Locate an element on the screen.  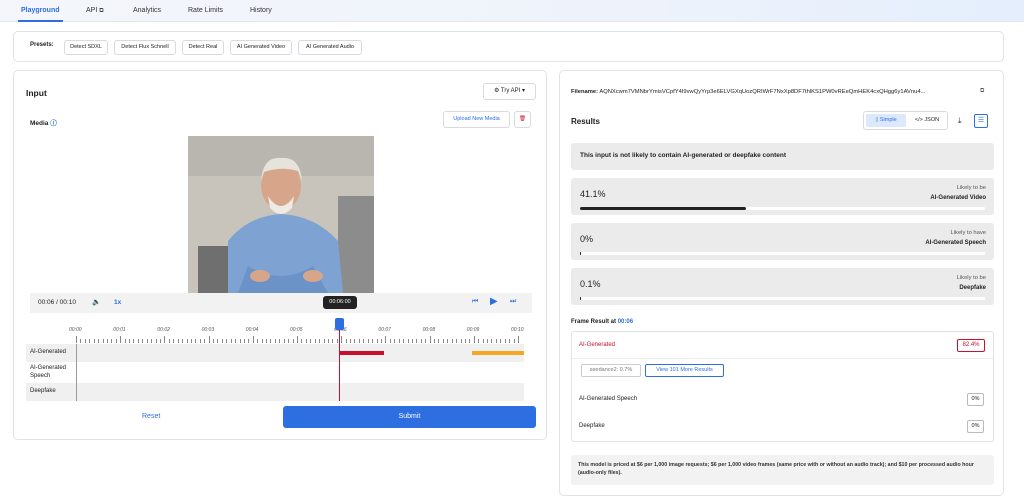
row-label-deepfake: Deepfake is located at coordinates (43, 391).